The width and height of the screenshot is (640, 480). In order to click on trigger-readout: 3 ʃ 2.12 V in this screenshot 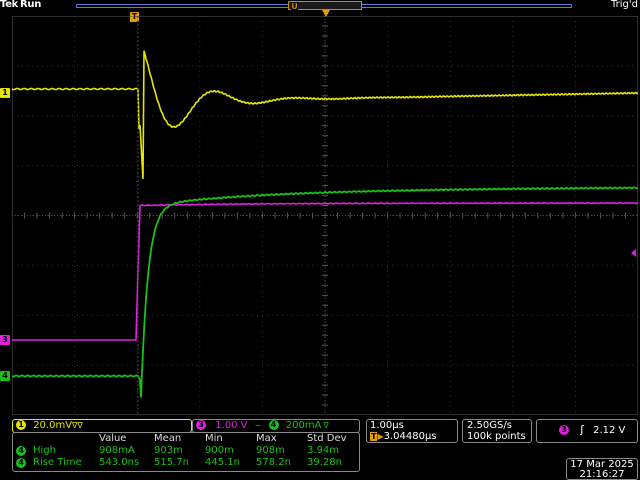, I will do `click(587, 431)`.